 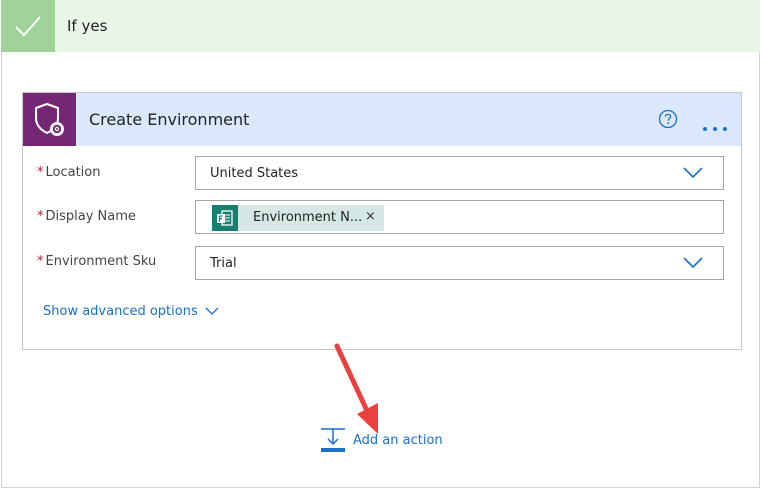 What do you see at coordinates (715, 124) in the screenshot?
I see `ellipsis-icon` at bounding box center [715, 124].